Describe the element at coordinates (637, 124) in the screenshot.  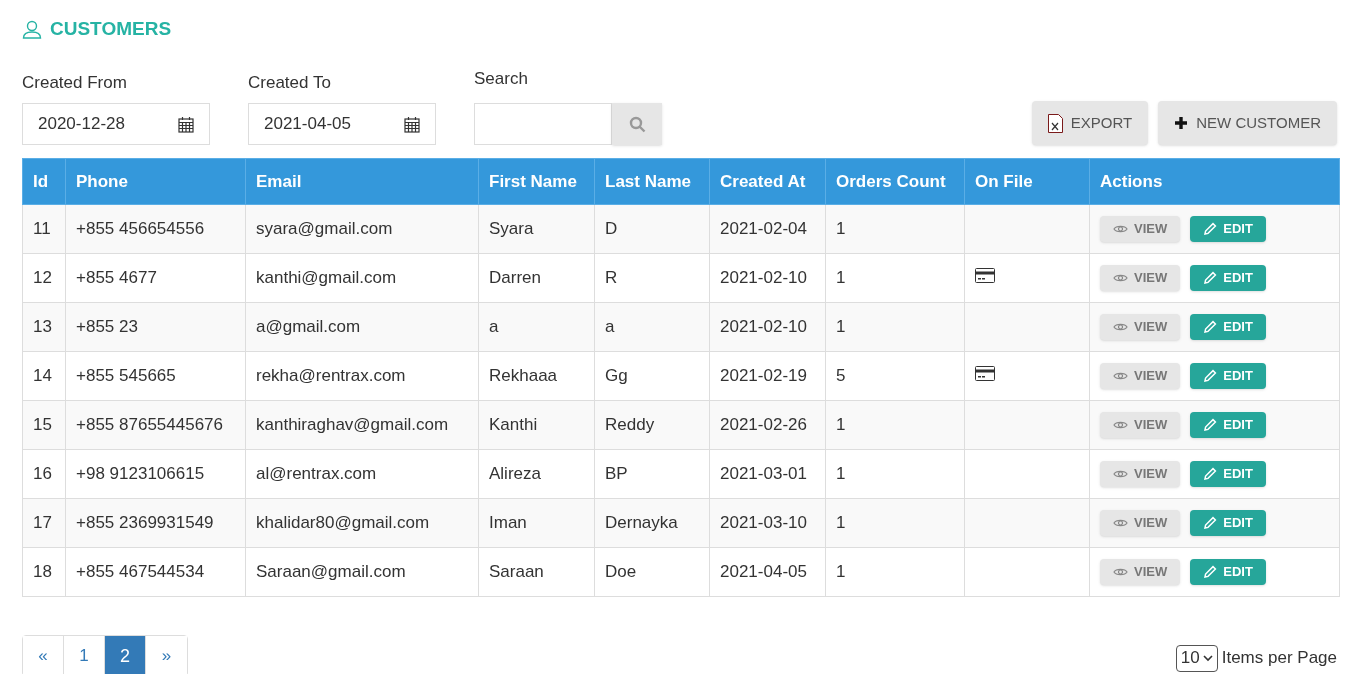
I see `search-icon` at that location.